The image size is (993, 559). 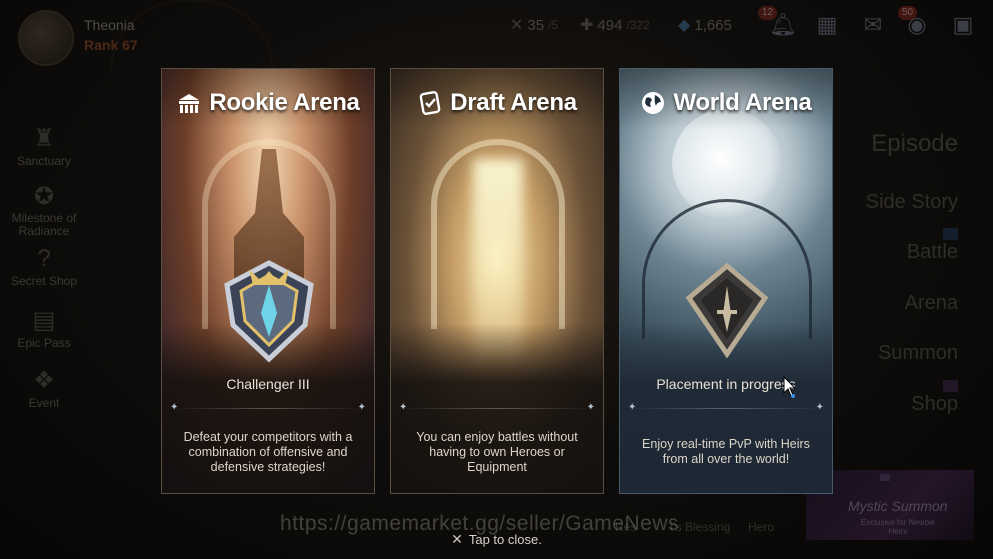 I want to click on colosseum-icon, so click(x=189, y=103).